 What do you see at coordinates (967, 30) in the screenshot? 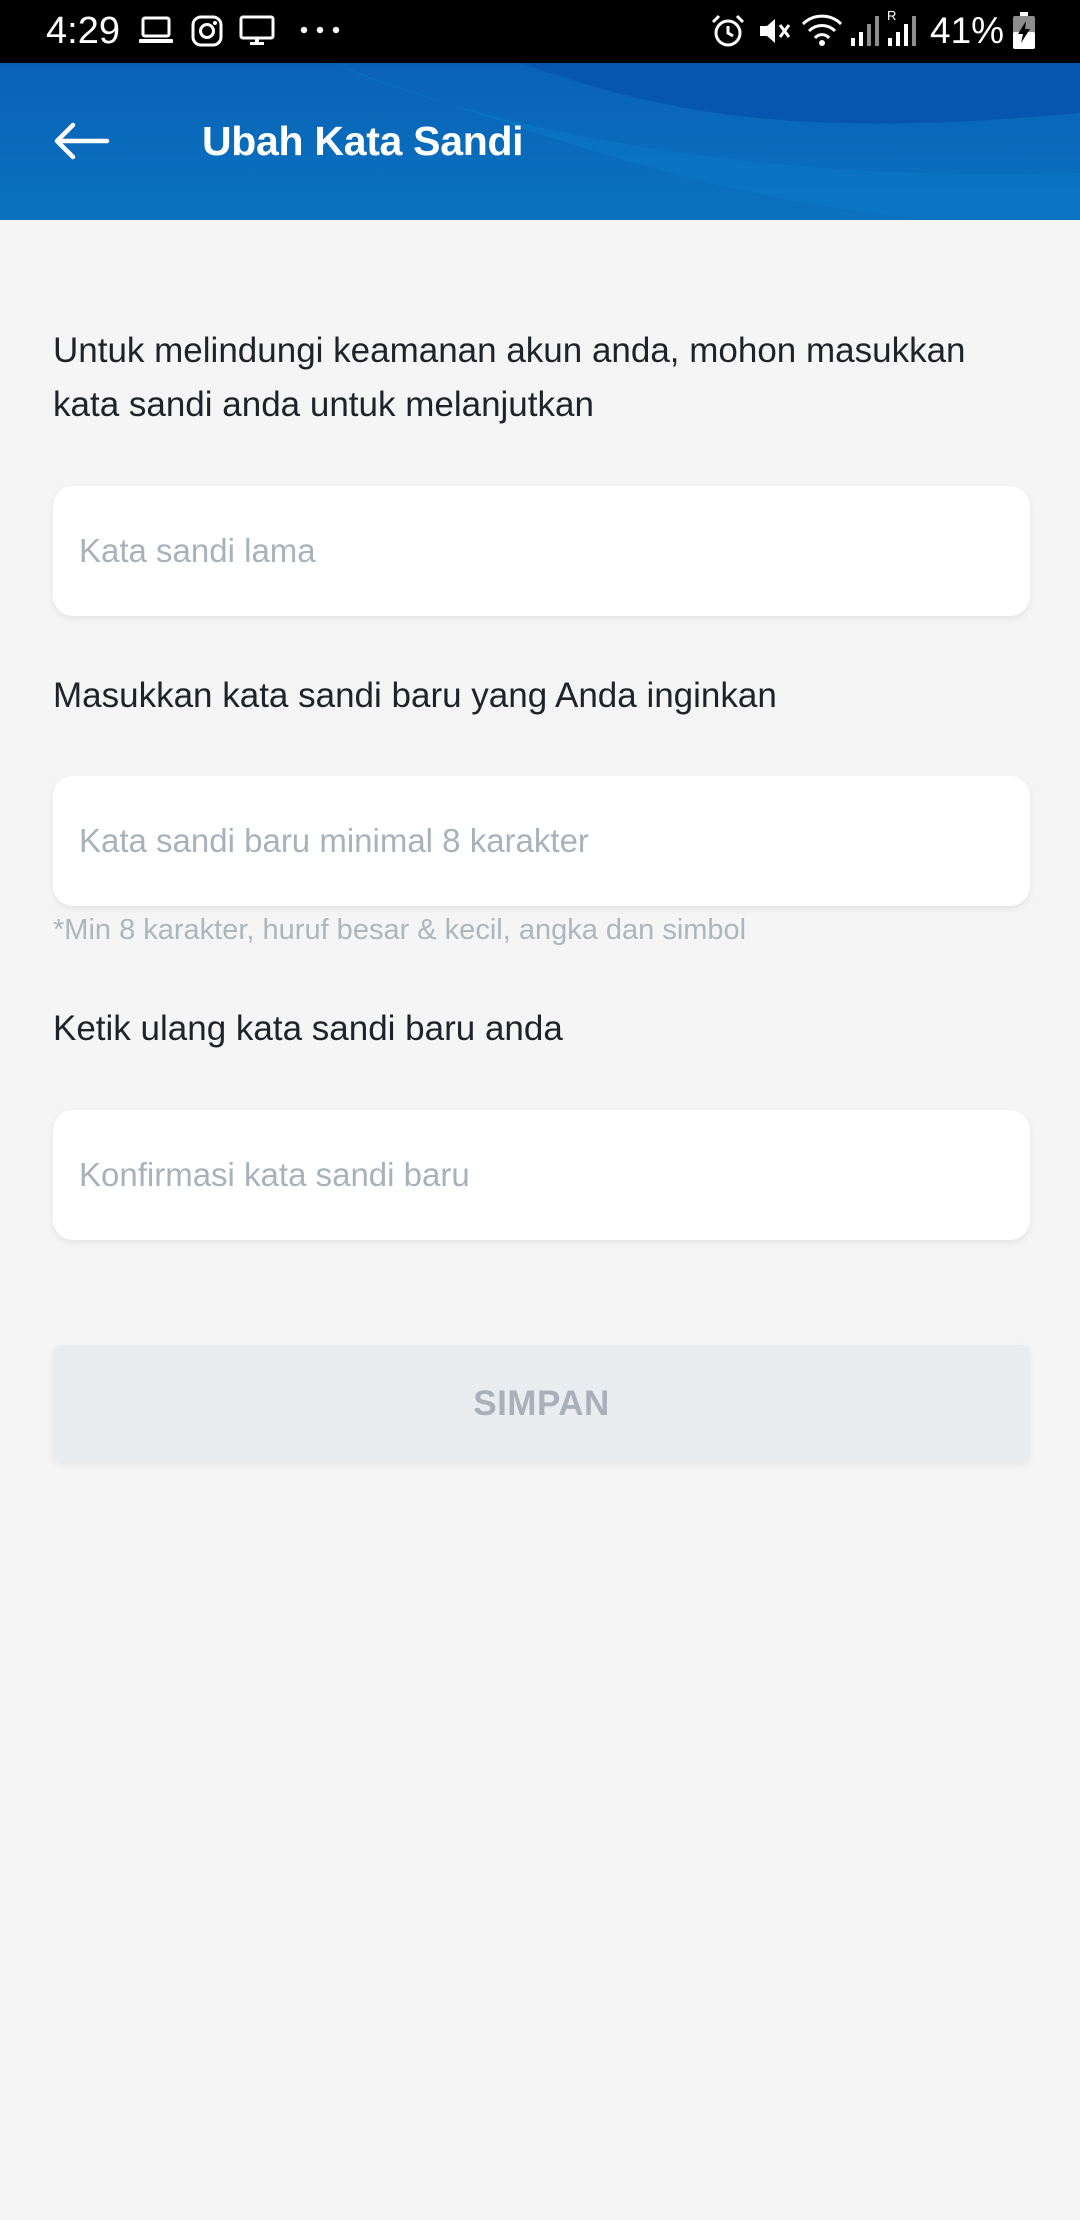
I see `battery-percent: 41%` at bounding box center [967, 30].